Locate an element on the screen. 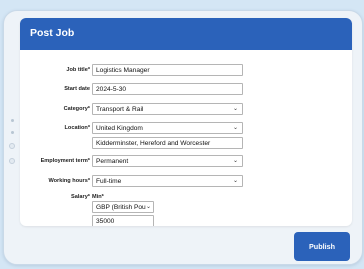 The width and height of the screenshot is (364, 269). category-value: Transport & Rail is located at coordinates (120, 109).